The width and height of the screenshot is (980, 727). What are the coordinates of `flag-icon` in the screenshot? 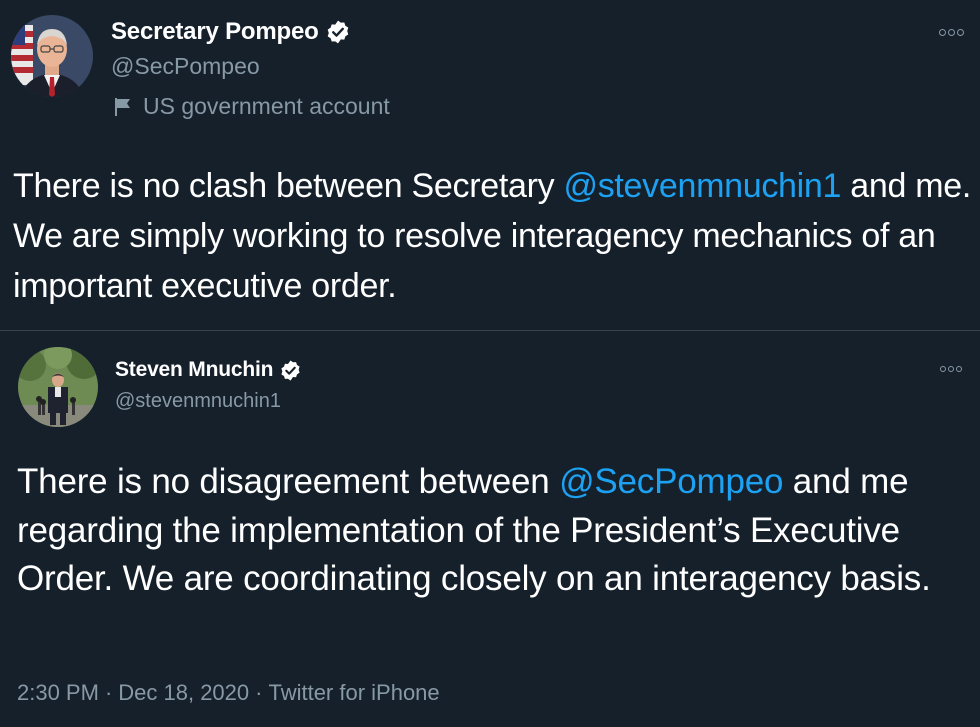 It's located at (122, 106).